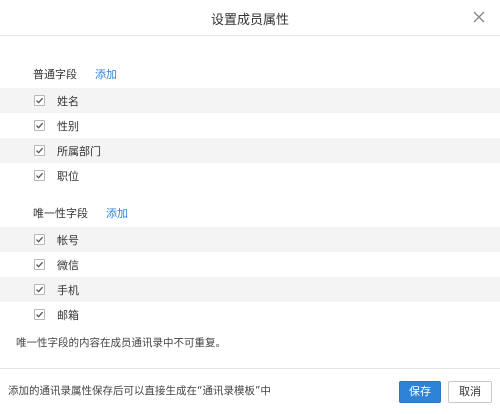 The image size is (500, 414). What do you see at coordinates (250, 150) in the screenshot?
I see `field-row: 所属部门` at bounding box center [250, 150].